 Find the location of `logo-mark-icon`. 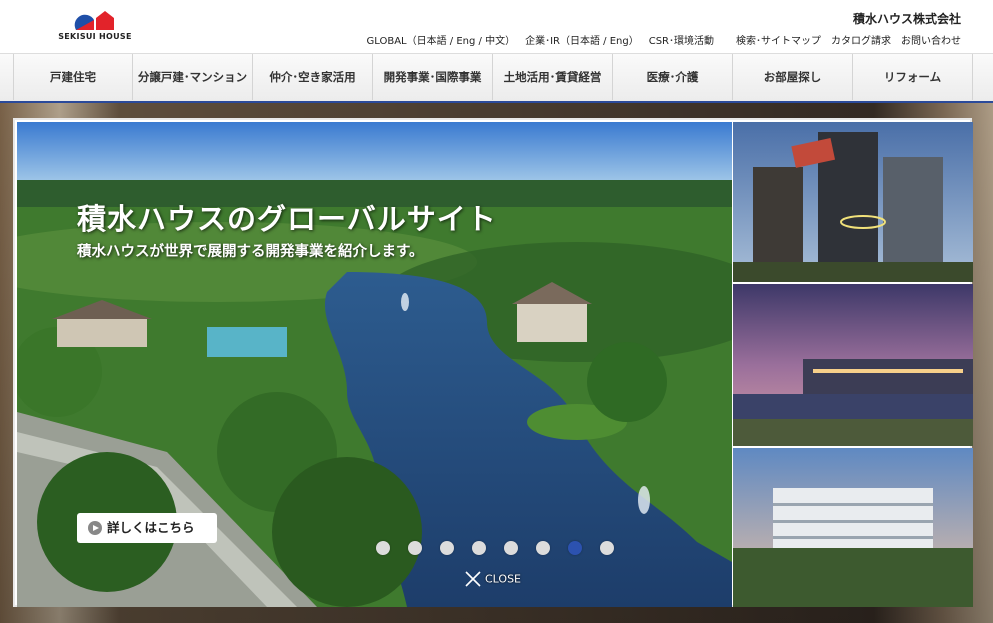

logo-mark-icon is located at coordinates (94, 20).